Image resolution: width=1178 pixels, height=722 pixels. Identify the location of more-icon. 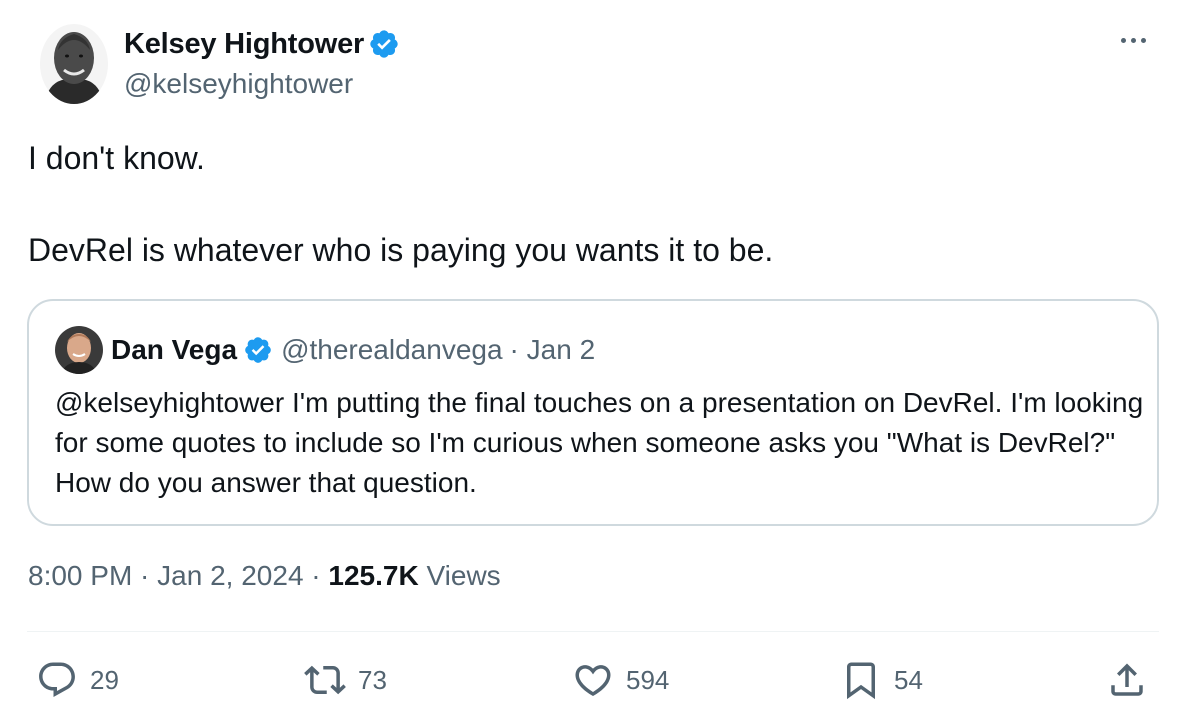
(1133, 40).